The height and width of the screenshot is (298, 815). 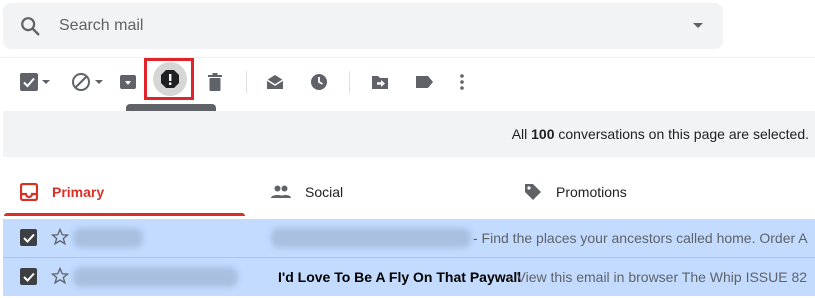 What do you see at coordinates (29, 82) in the screenshot?
I see `checkbox-checked-icon` at bounding box center [29, 82].